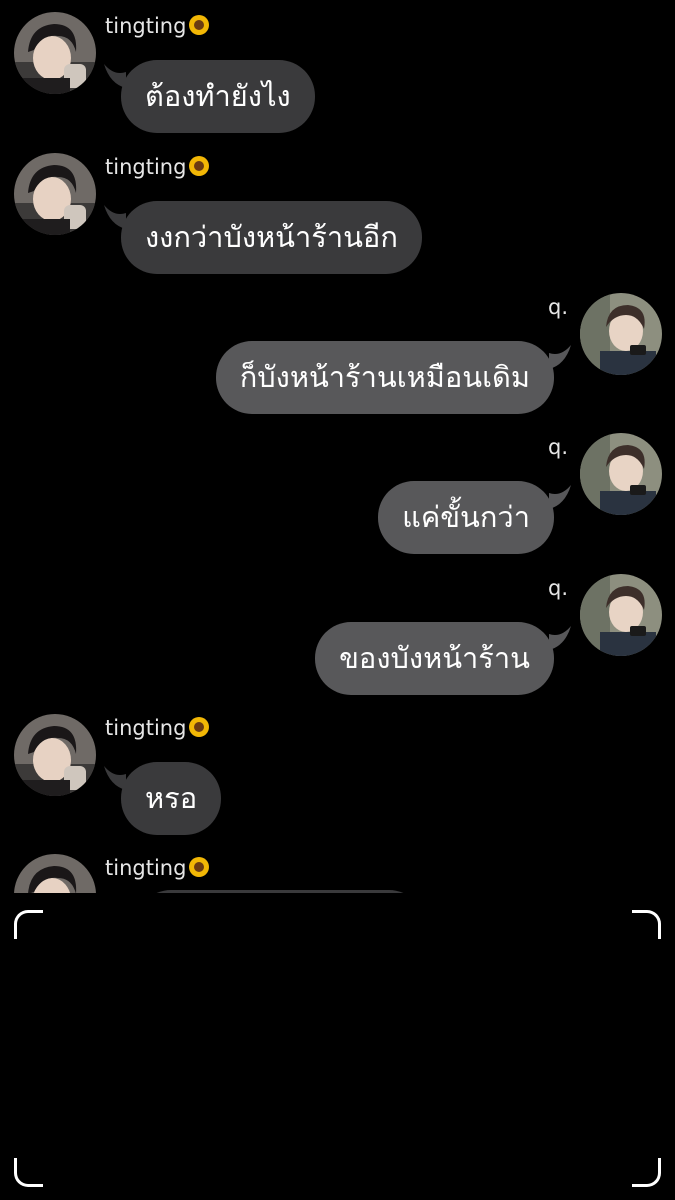 The width and height of the screenshot is (675, 1200). What do you see at coordinates (384, 377) in the screenshot?
I see `message-bubble: ก็บังหน้าร้านเหมือนเดิม` at bounding box center [384, 377].